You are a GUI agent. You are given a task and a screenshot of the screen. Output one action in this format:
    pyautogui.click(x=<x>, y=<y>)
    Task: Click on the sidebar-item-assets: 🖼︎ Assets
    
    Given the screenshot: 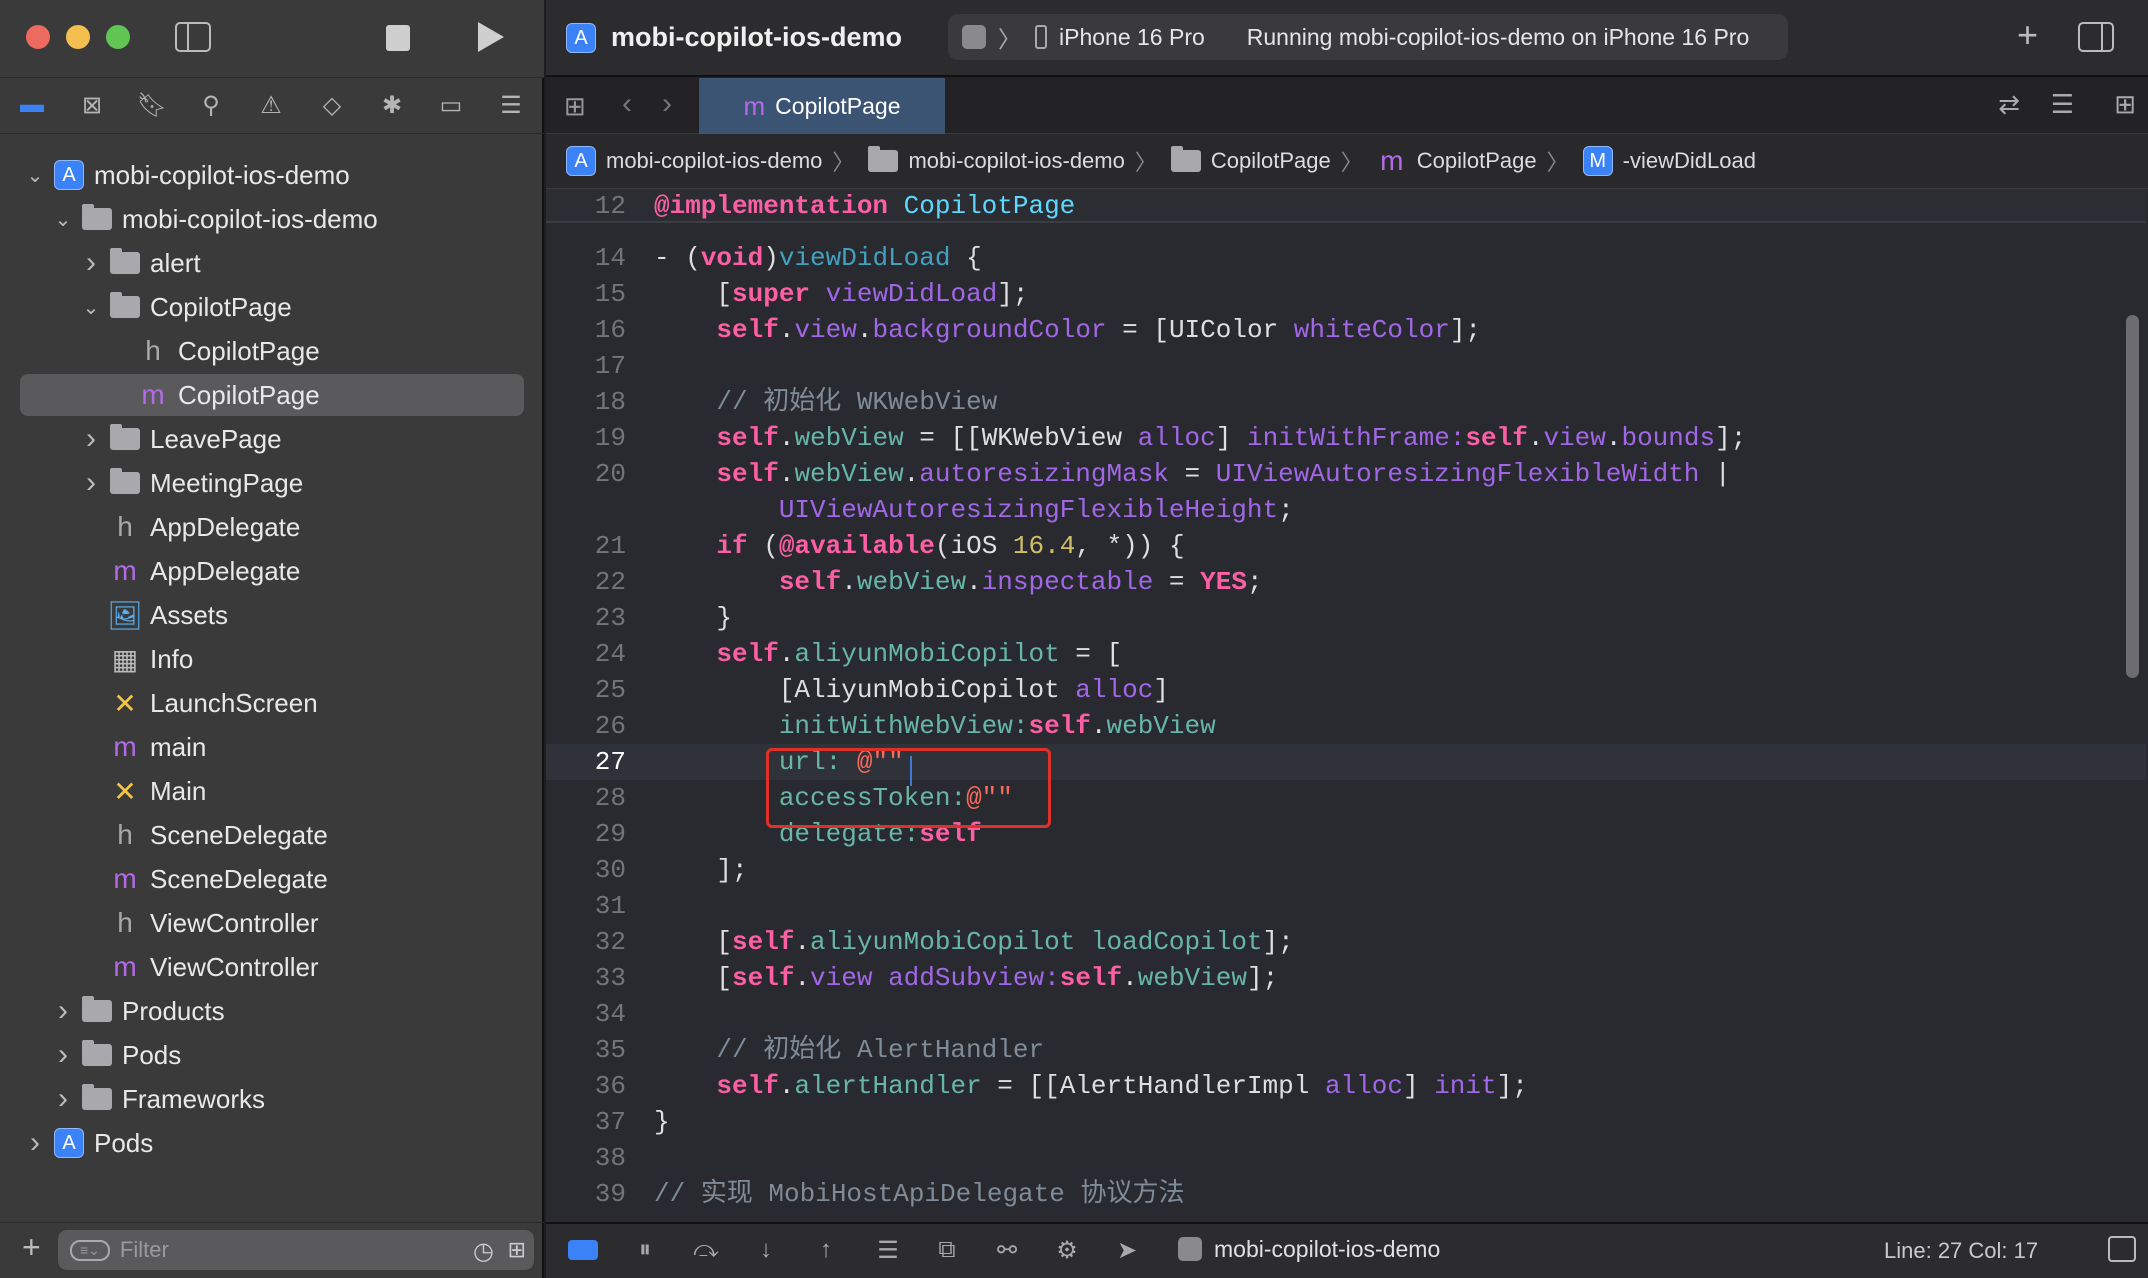 What is the action you would take?
    pyautogui.click(x=272, y=615)
    